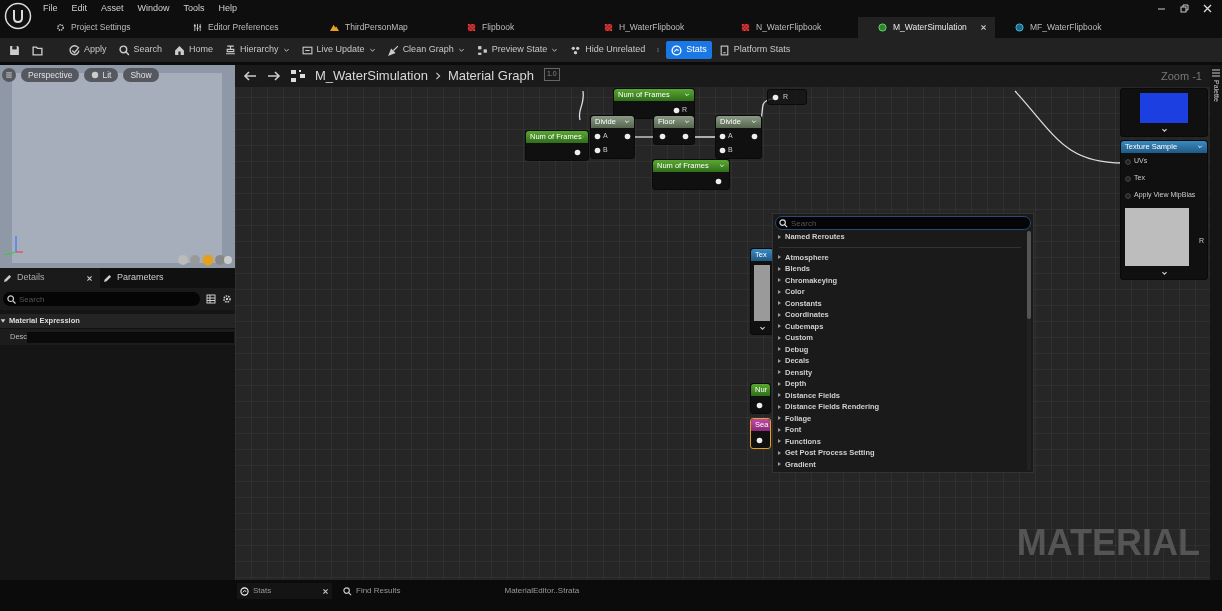 Image resolution: width=1222 pixels, height=611 pixels. I want to click on graph-node, so click(1164, 112).